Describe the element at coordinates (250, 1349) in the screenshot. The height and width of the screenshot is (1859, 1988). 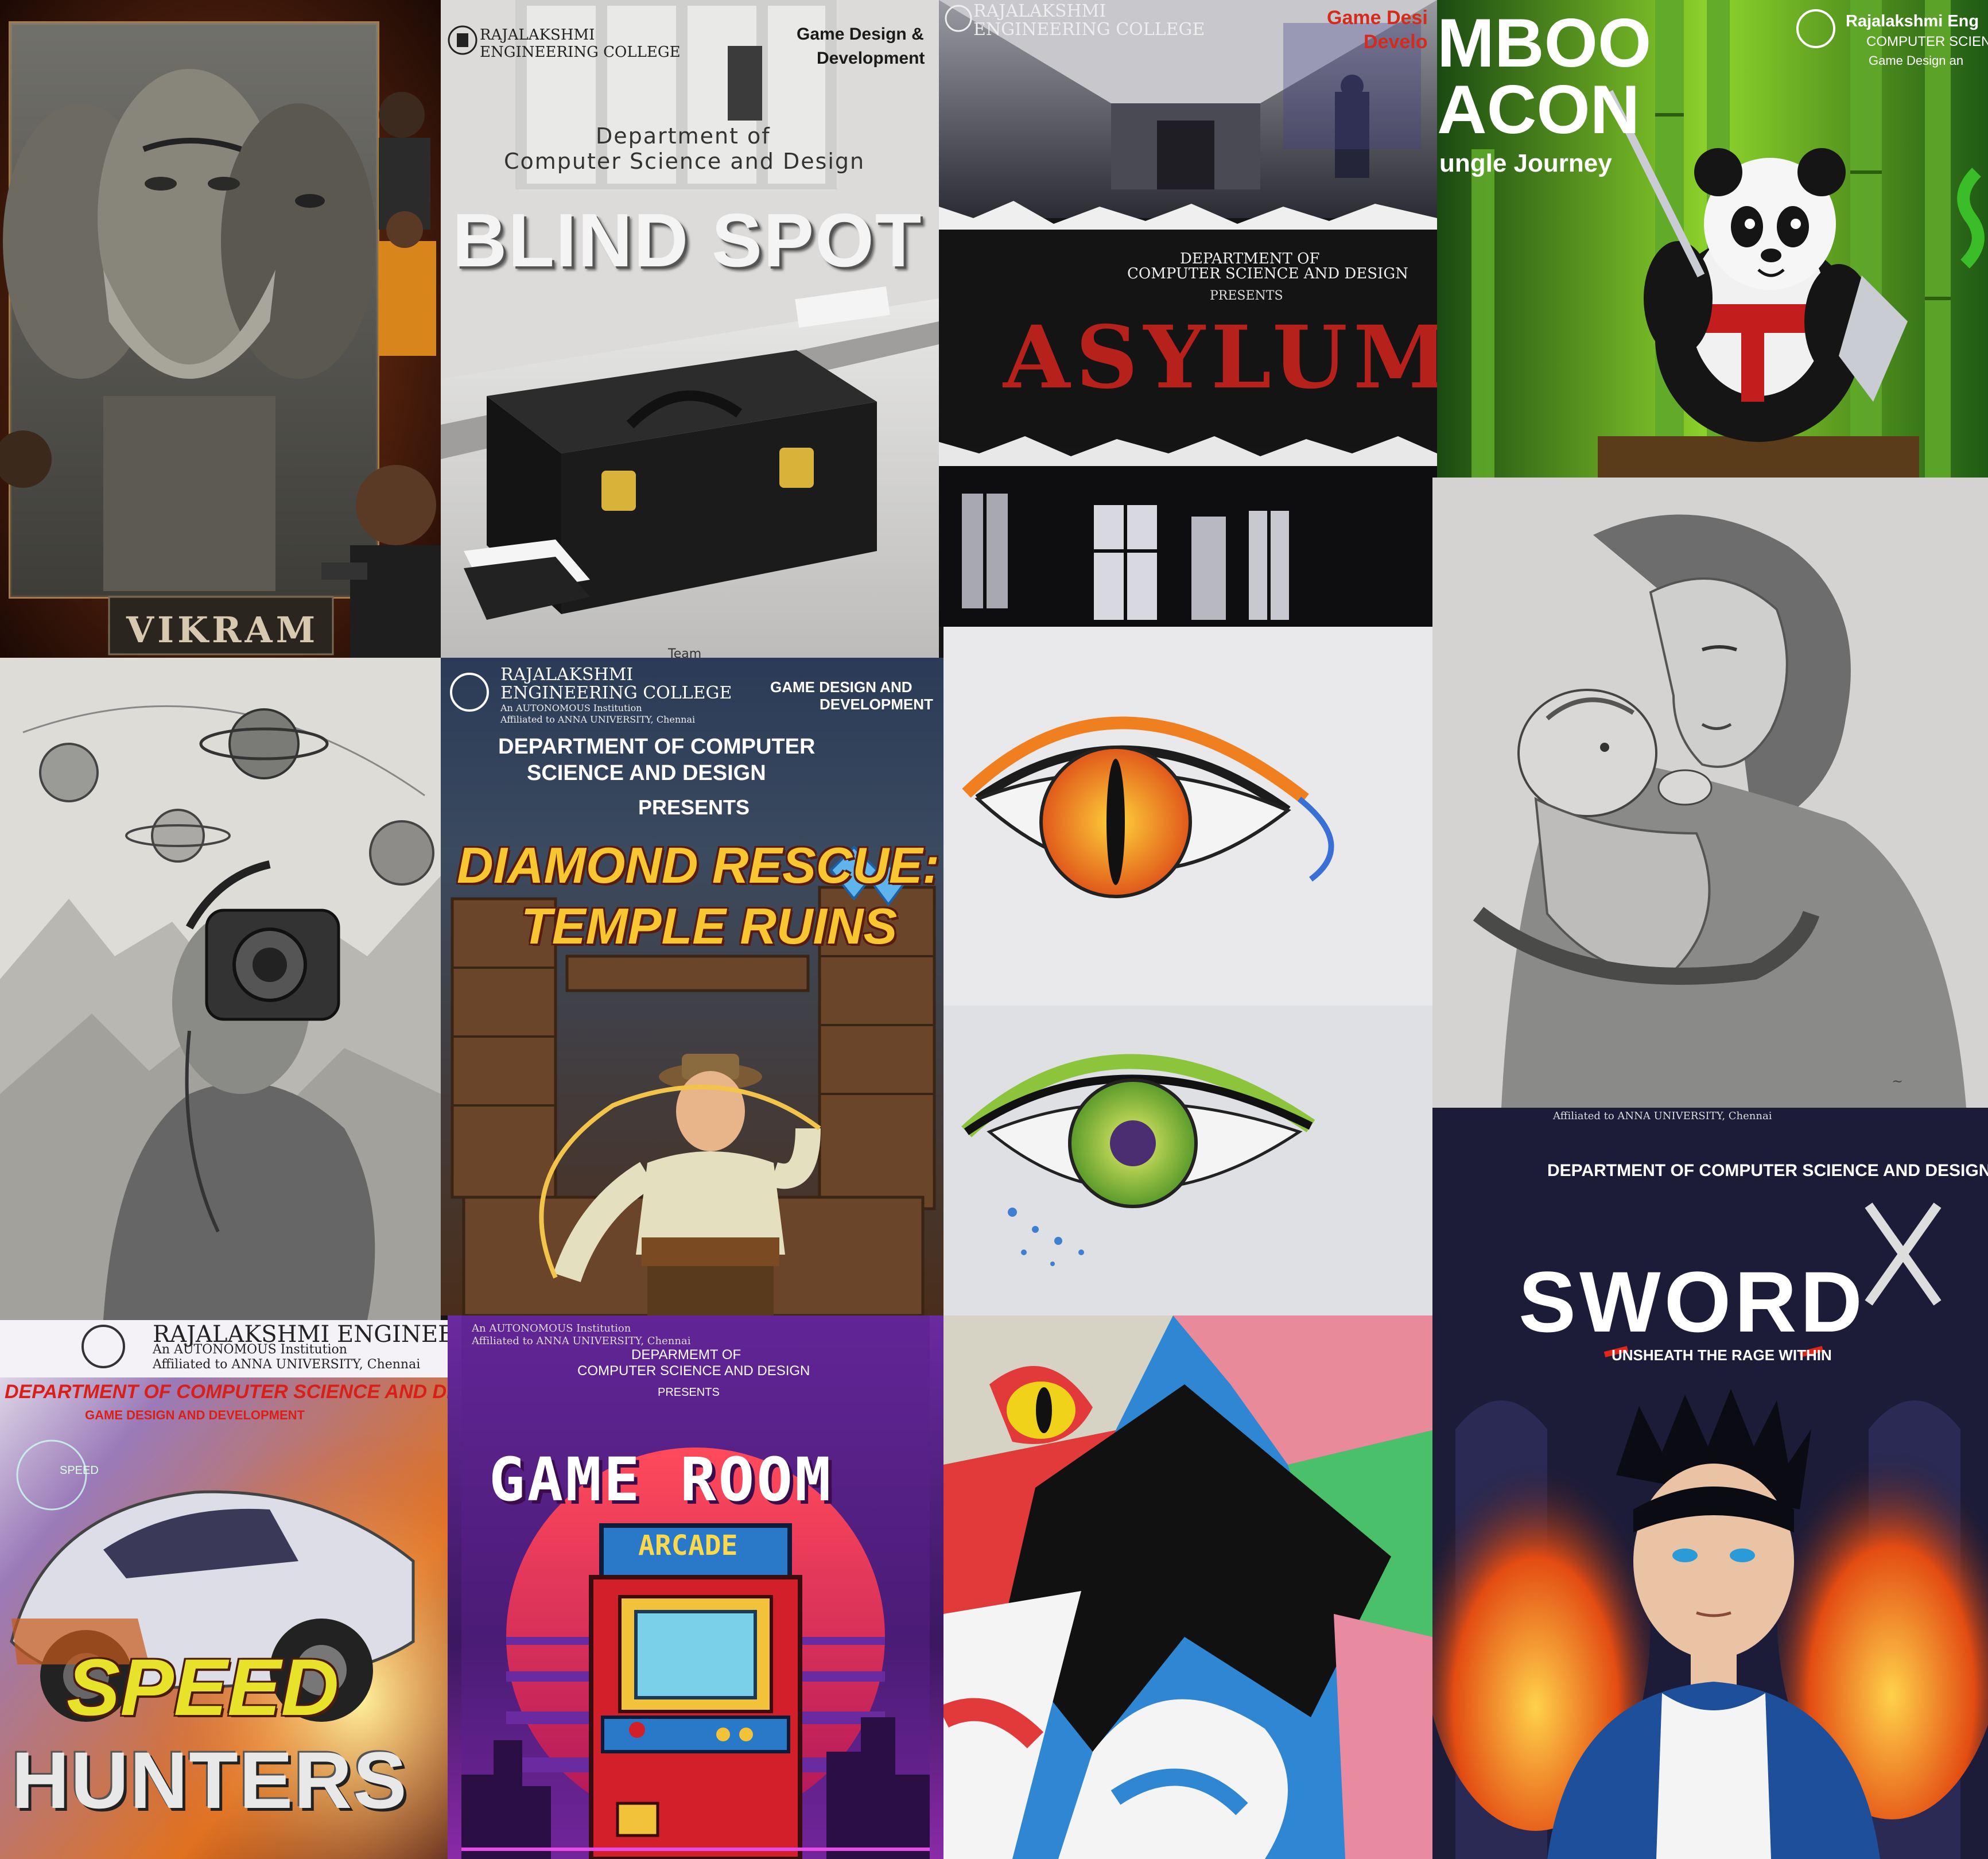
I see `speed-college-line2: An AUTONOMOUS Institution` at that location.